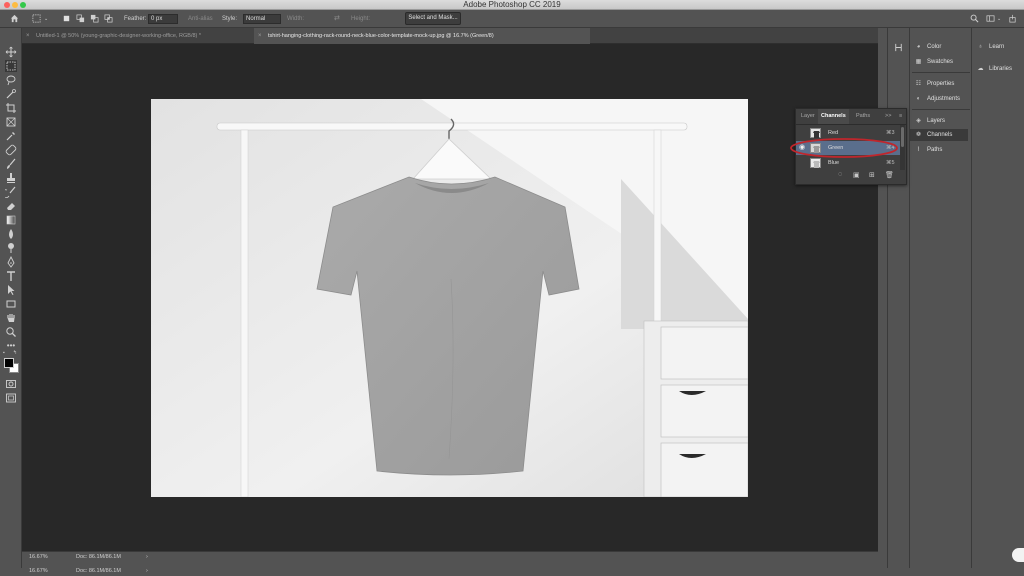 Image resolution: width=1024 pixels, height=576 pixels. I want to click on eraser-icon, so click(11, 206).